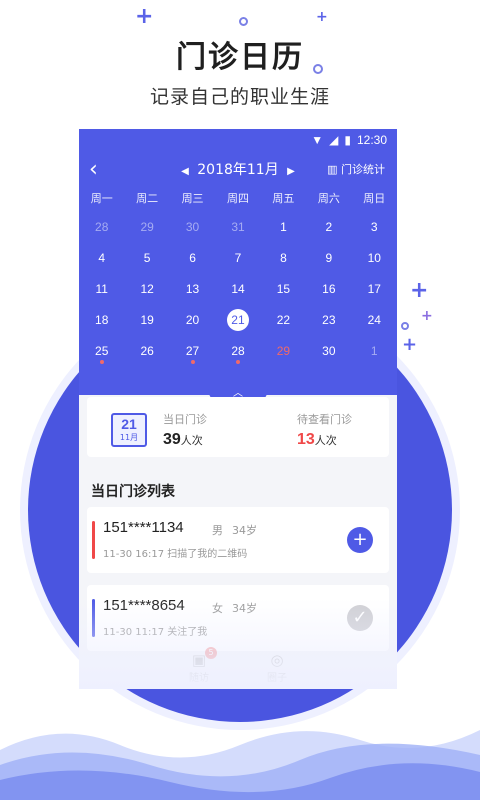 Image resolution: width=480 pixels, height=800 pixels. What do you see at coordinates (129, 424) in the screenshot?
I see `calendar-icon-day: 21` at bounding box center [129, 424].